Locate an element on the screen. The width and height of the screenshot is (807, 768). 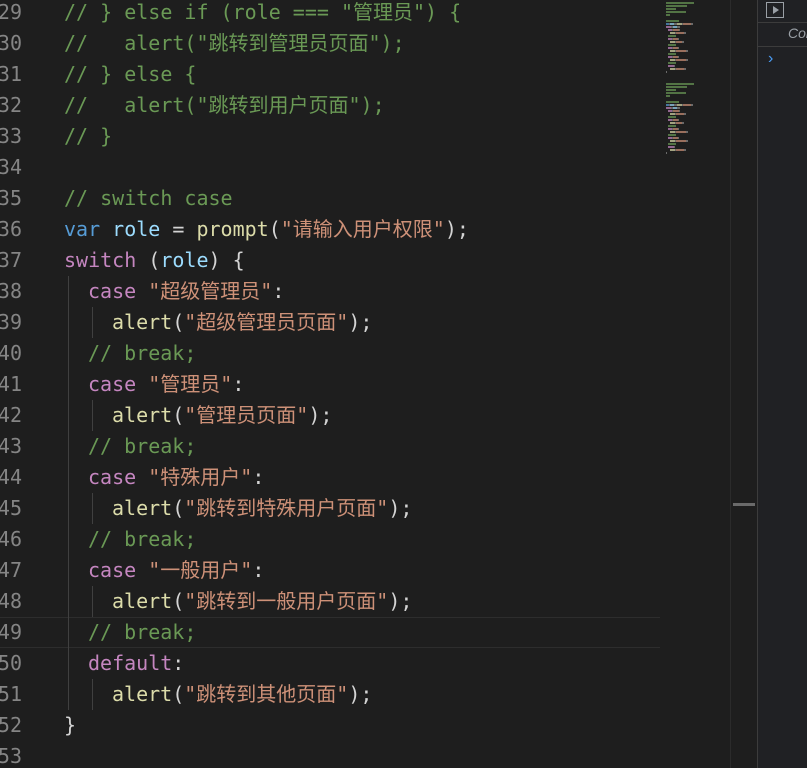
code-line: 29 // } else if (role === "管理员") { is located at coordinates (330, 14).